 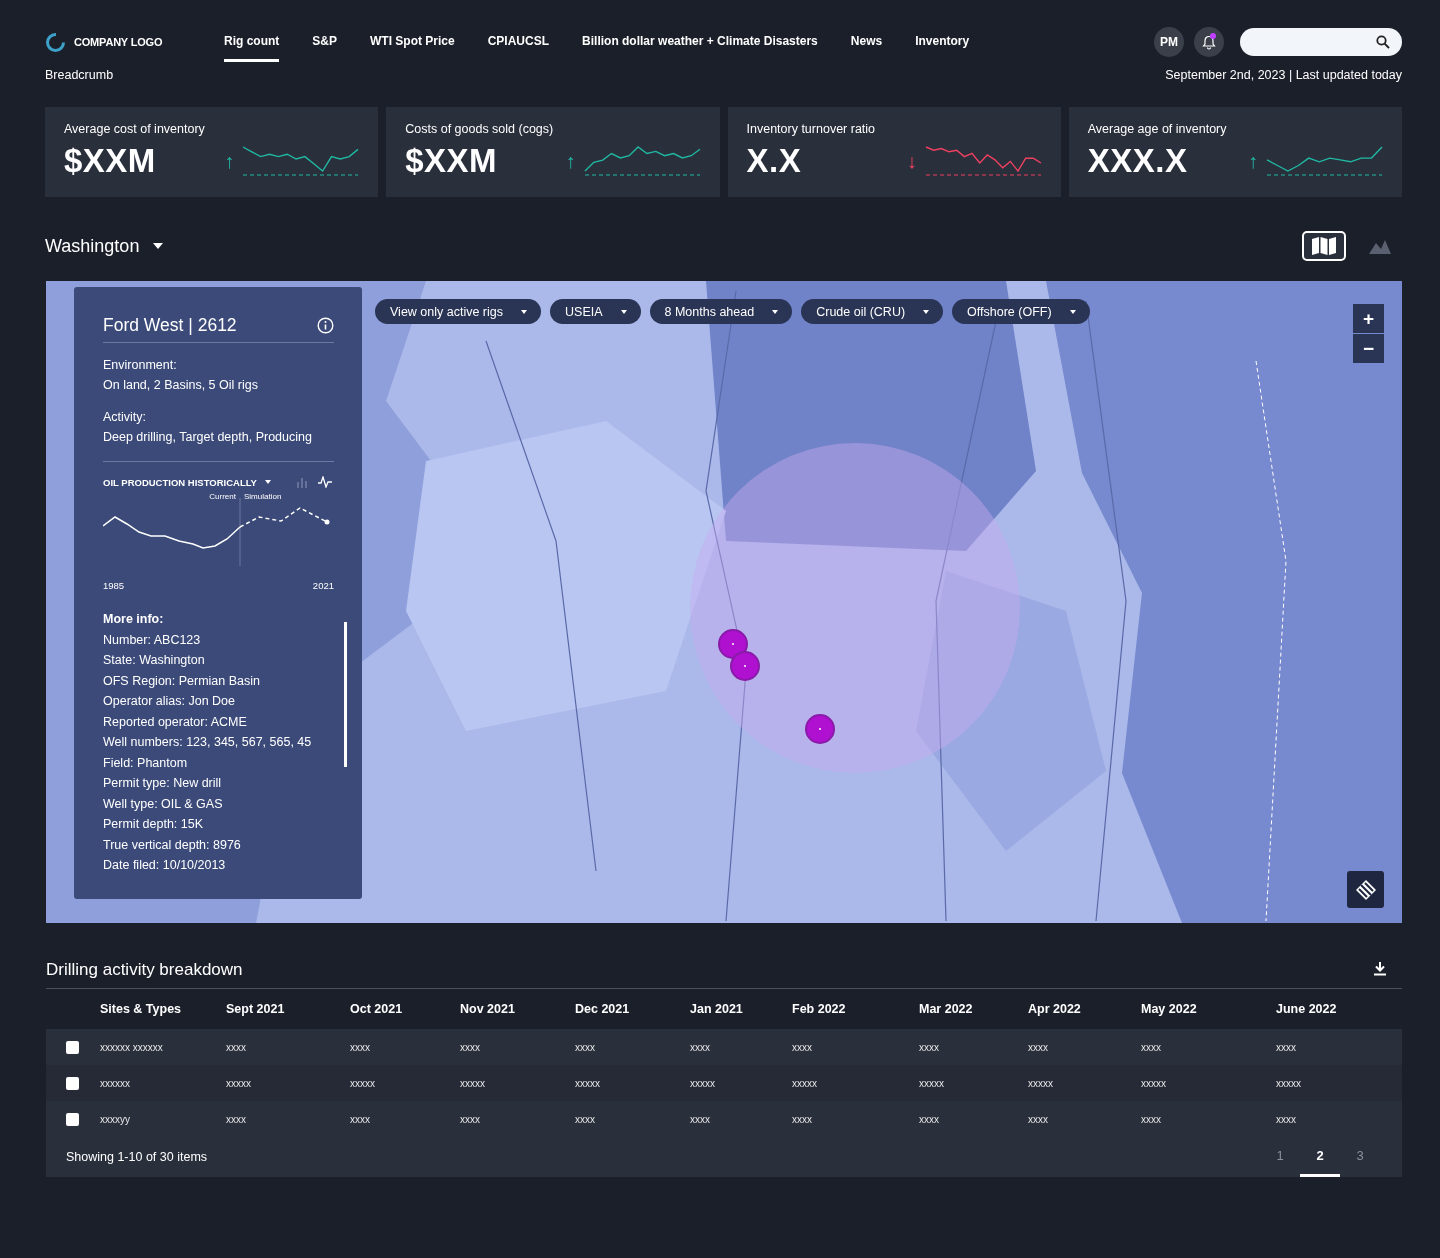 What do you see at coordinates (324, 42) in the screenshot?
I see `nav-tab: S&P` at bounding box center [324, 42].